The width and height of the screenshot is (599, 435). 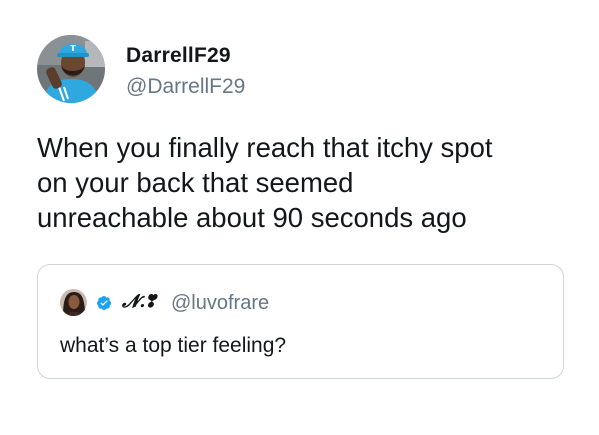 What do you see at coordinates (73, 48) in the screenshot?
I see `svg-text: T` at bounding box center [73, 48].